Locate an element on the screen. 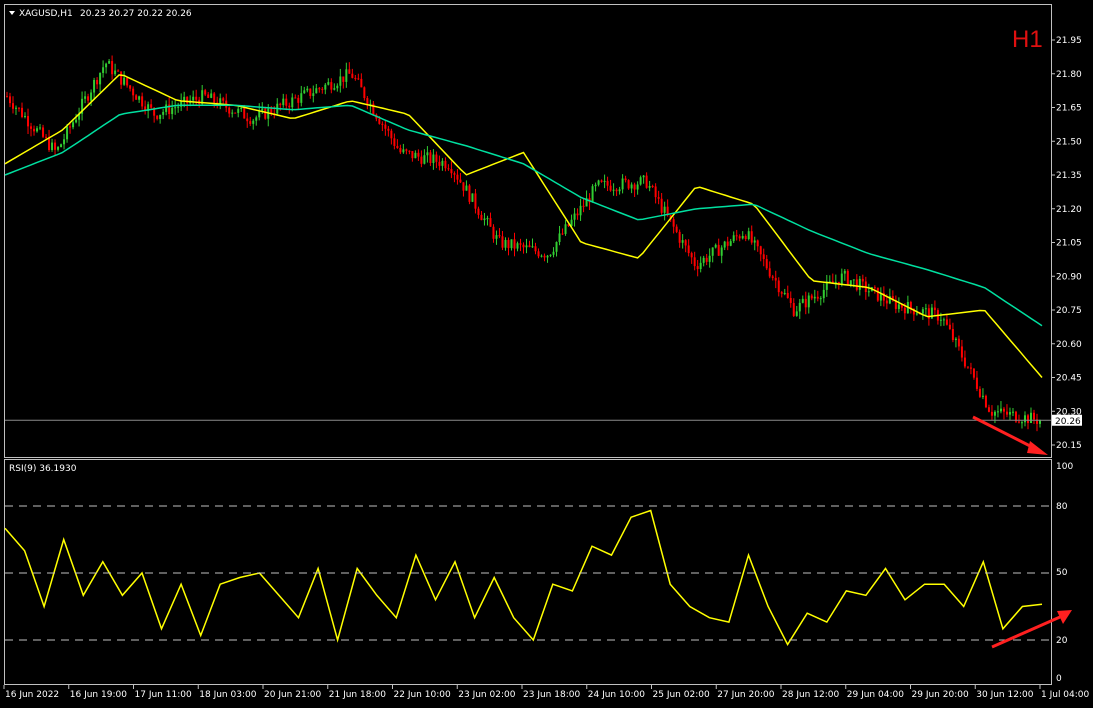  time-tick-label: 1 Jul 04:00 is located at coordinates (1065, 695).